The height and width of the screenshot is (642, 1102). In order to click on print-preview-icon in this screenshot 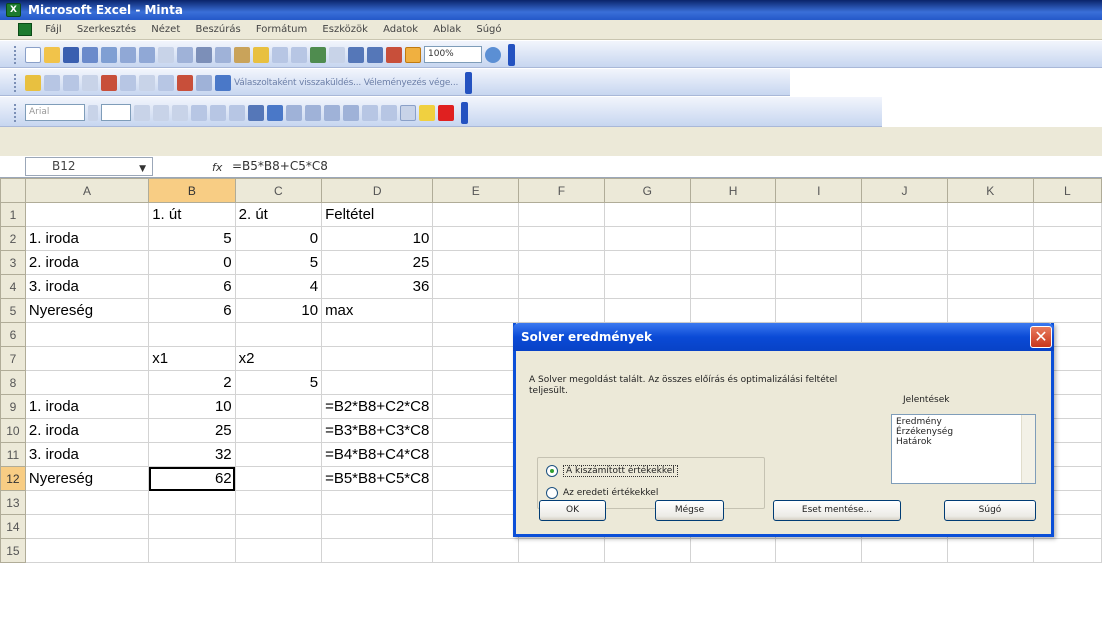, I will do `click(147, 54)`.